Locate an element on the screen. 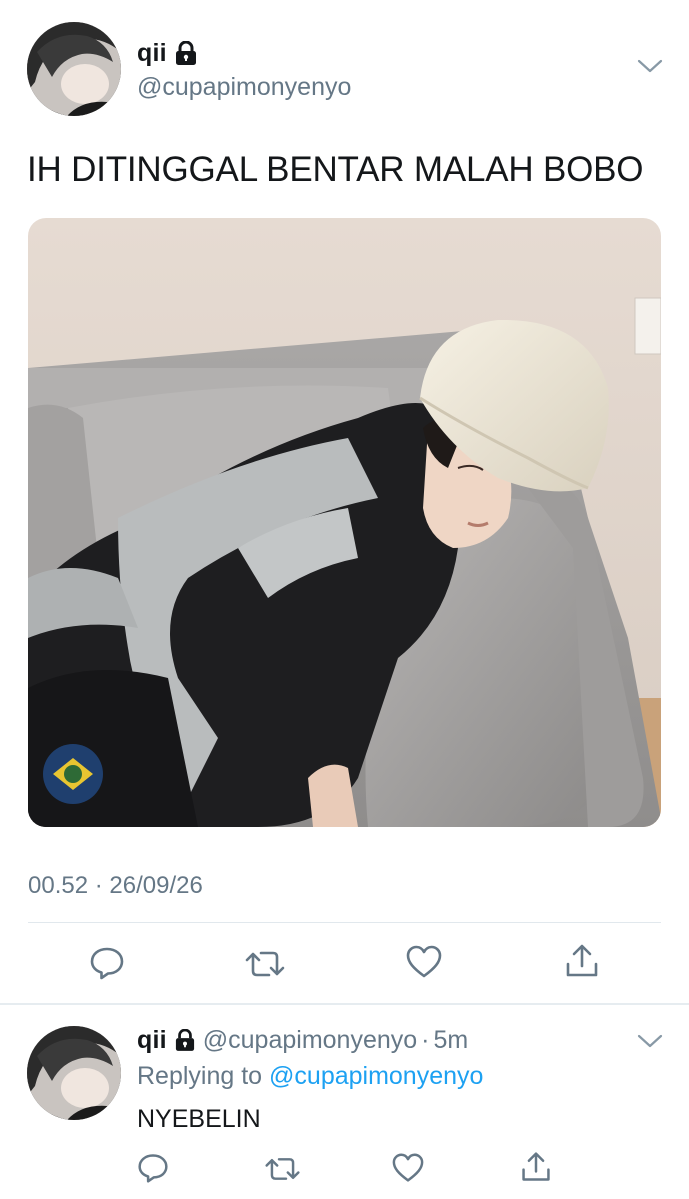  author-name: qii is located at coordinates (152, 53).